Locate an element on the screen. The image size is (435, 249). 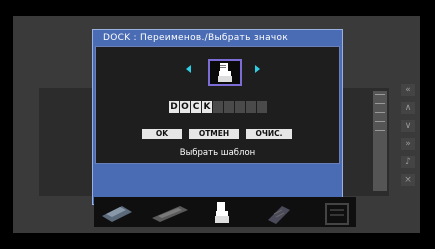
down-icon: ∨ is located at coordinates (408, 126).